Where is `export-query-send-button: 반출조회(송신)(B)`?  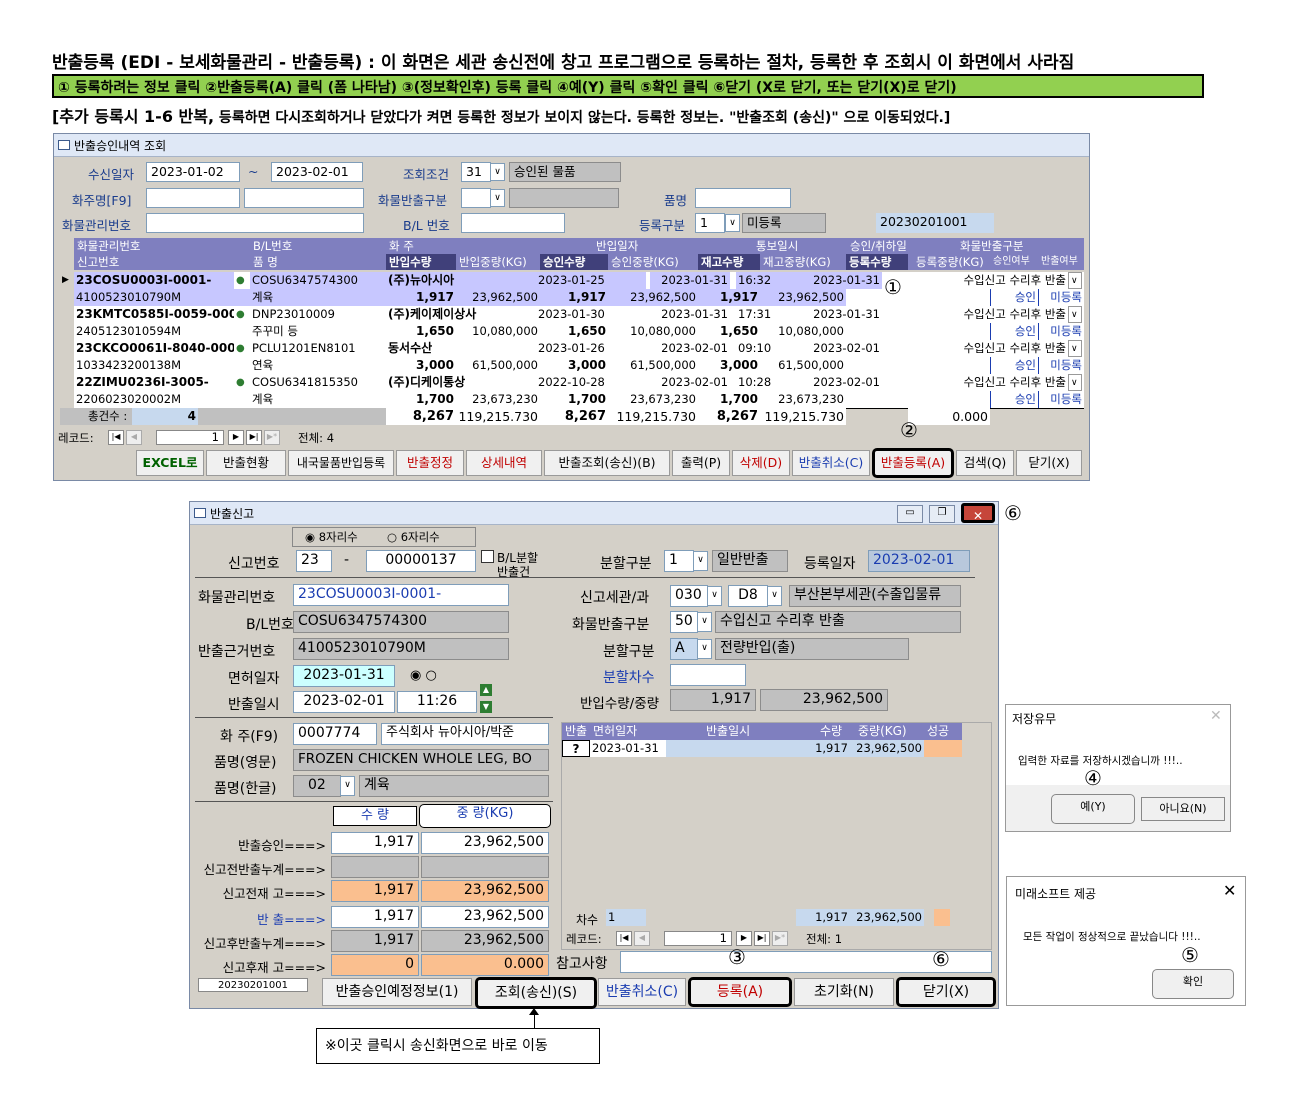 export-query-send-button: 반출조회(송신)(B) is located at coordinates (607, 463).